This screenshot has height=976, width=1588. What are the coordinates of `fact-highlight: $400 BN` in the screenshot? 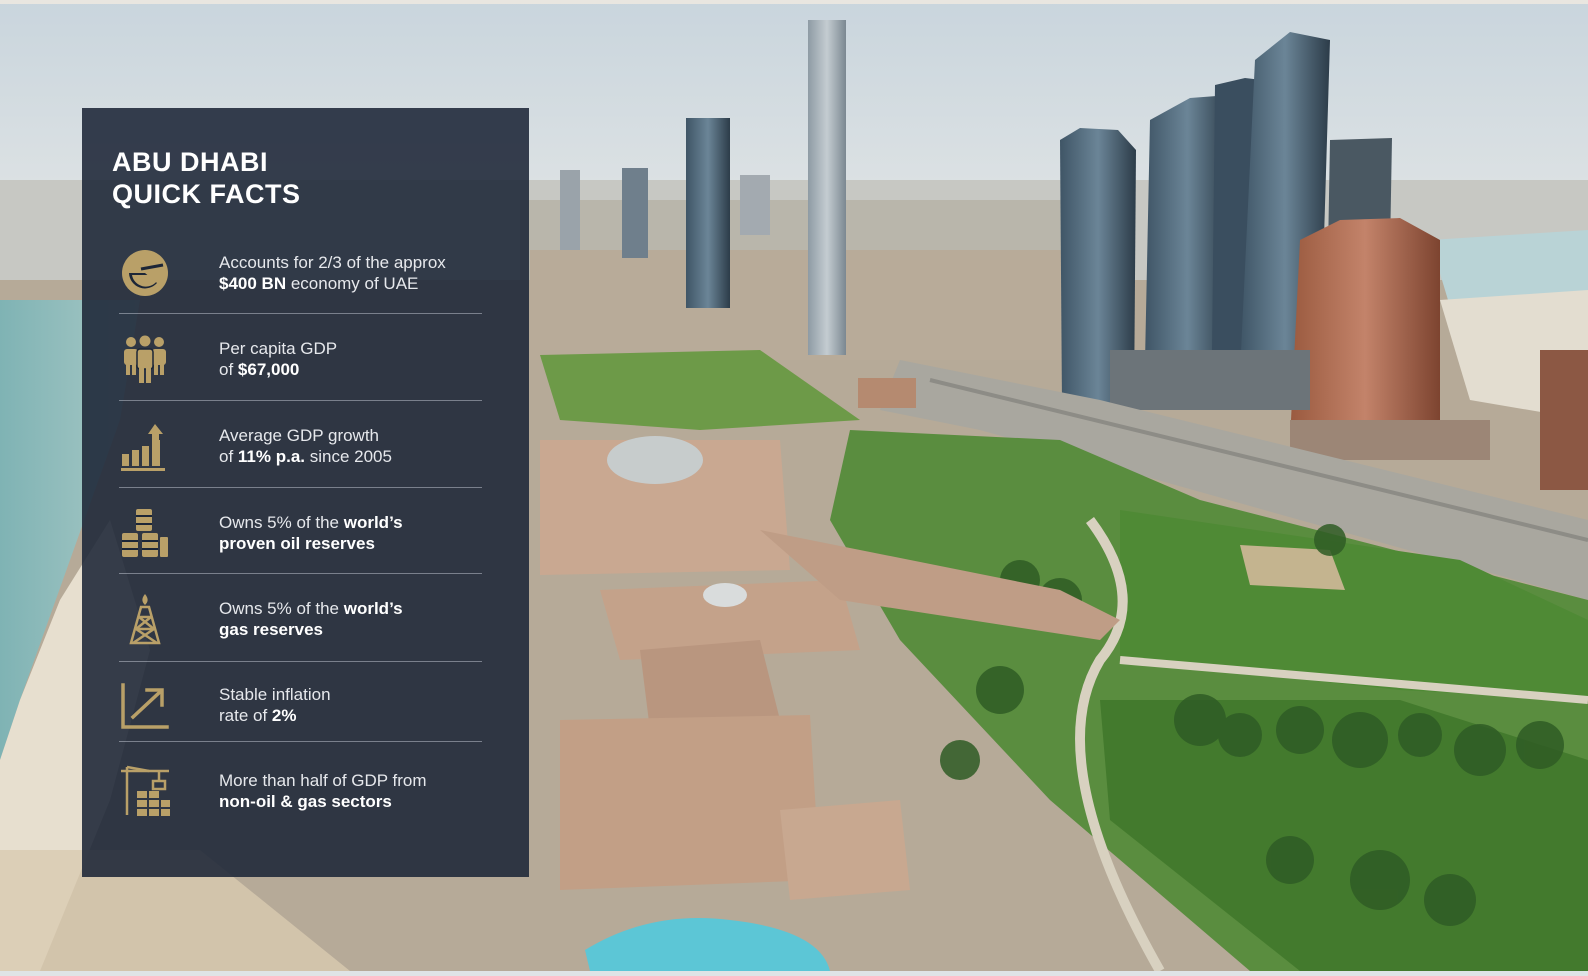 It's located at (253, 283).